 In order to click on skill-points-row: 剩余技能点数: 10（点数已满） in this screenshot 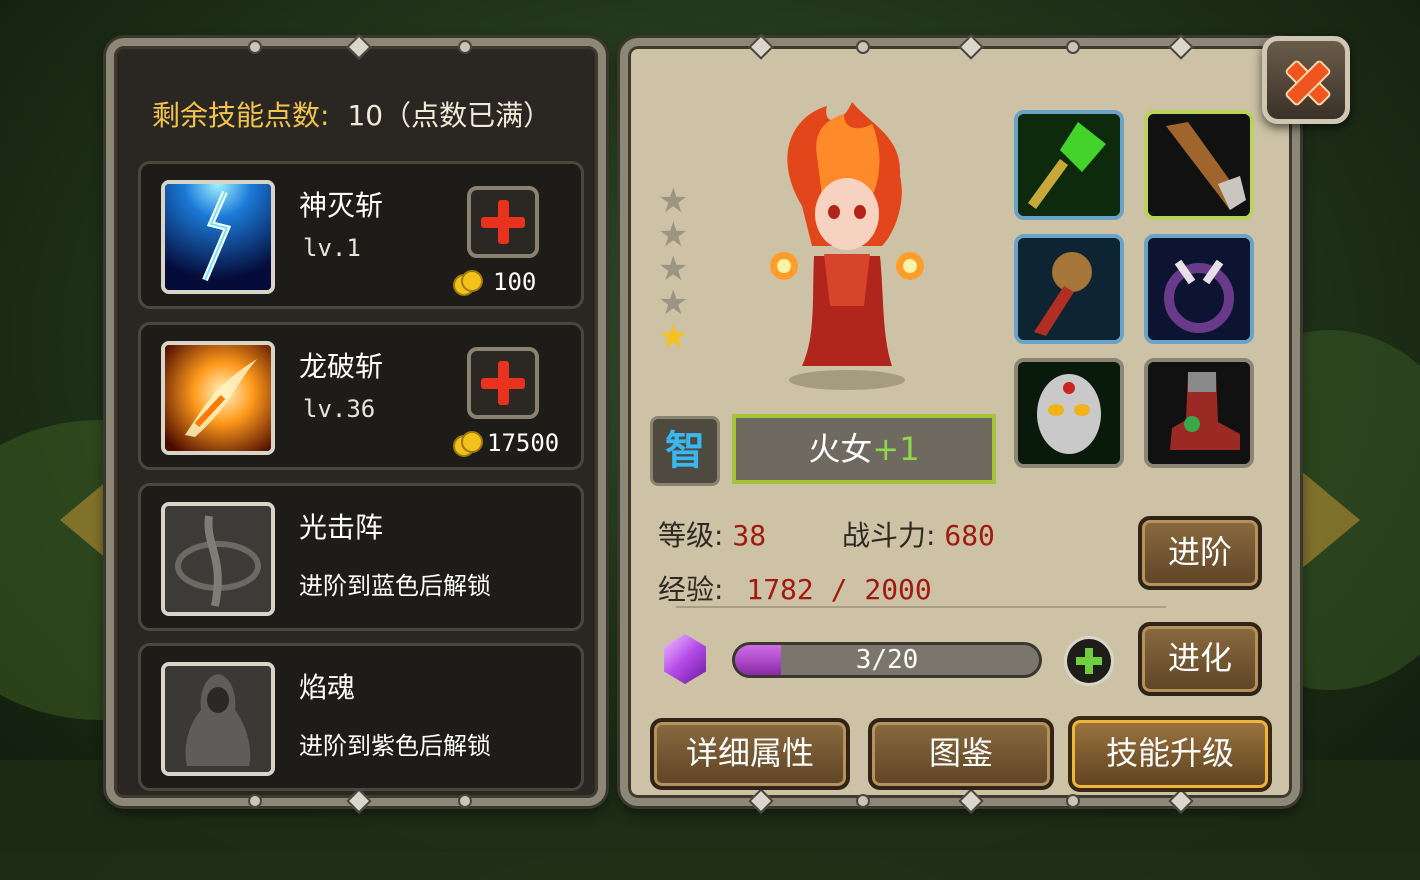, I will do `click(351, 114)`.